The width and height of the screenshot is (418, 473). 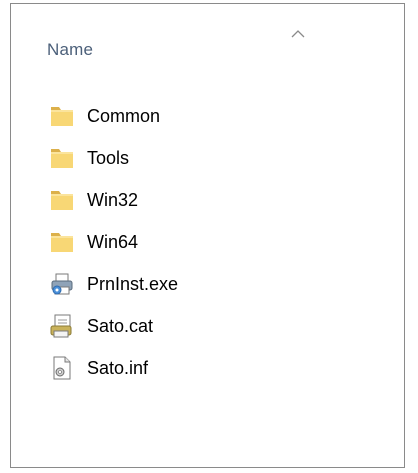 What do you see at coordinates (133, 283) in the screenshot?
I see `item-label: PrnInst.exe` at bounding box center [133, 283].